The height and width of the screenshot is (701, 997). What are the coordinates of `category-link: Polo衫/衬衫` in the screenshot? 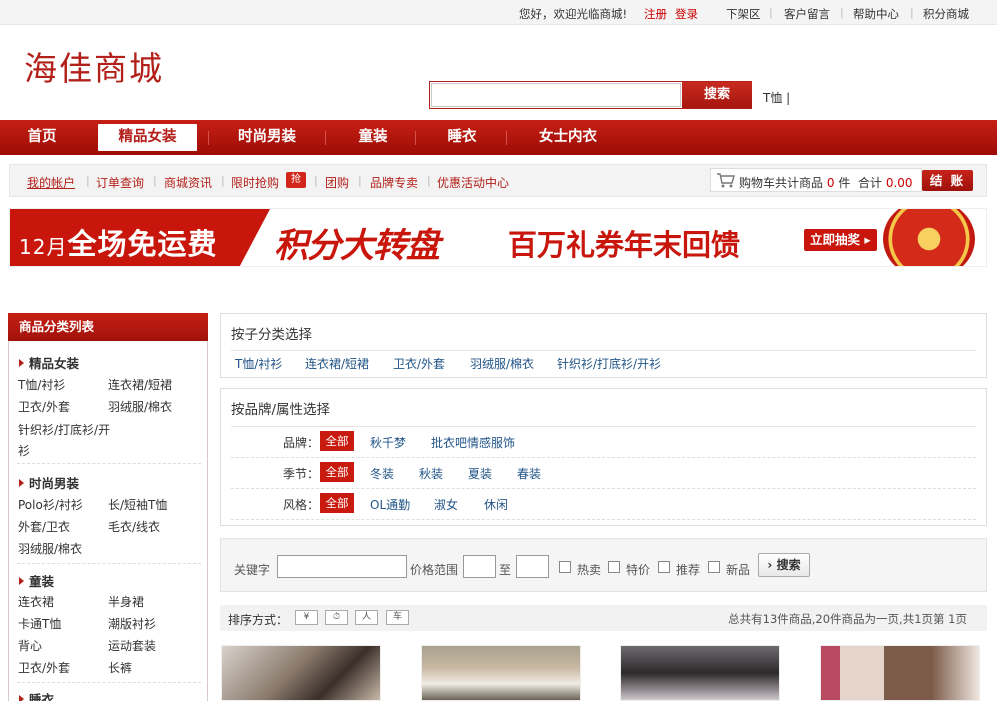 It's located at (50, 504).